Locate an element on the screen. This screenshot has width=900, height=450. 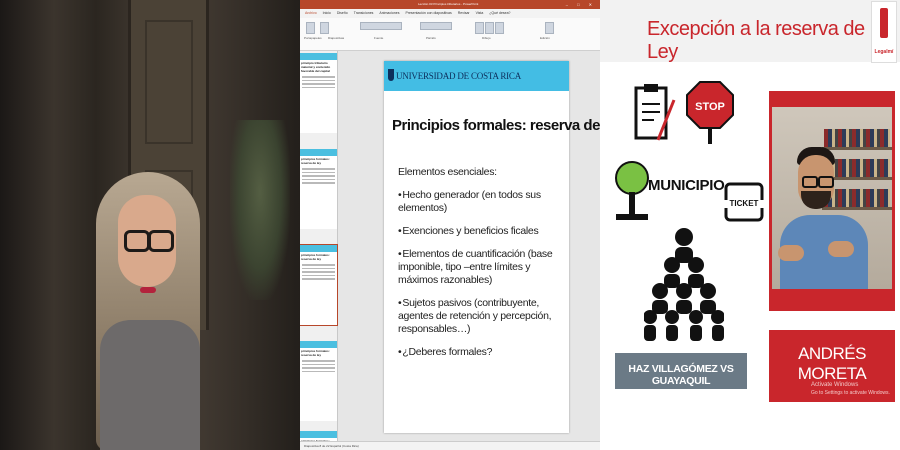
plant is located at coordinates (260, 210).